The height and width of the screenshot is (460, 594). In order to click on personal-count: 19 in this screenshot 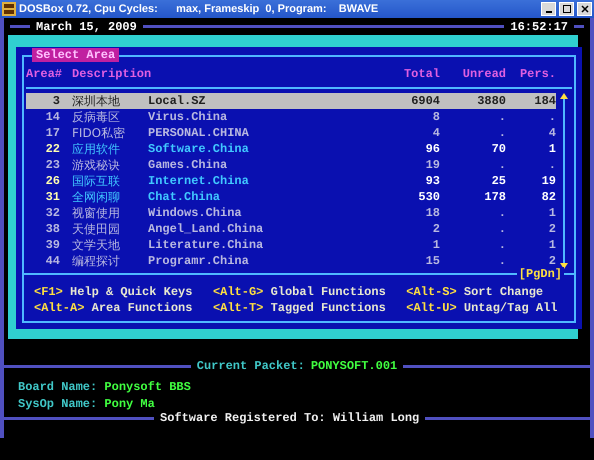, I will do `click(548, 181)`.